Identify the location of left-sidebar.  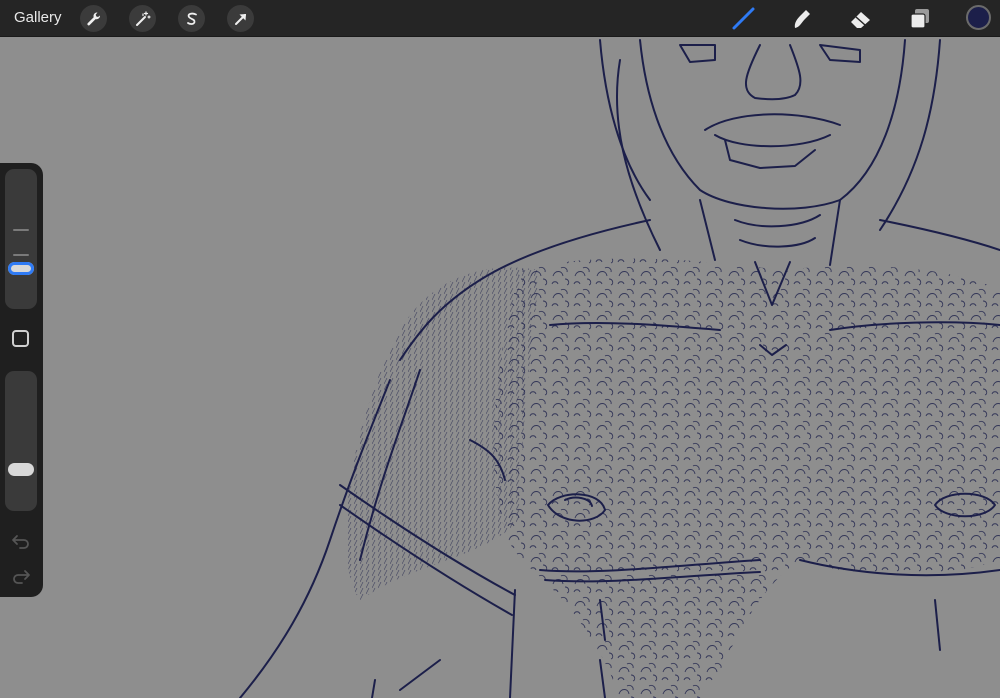
(21, 380).